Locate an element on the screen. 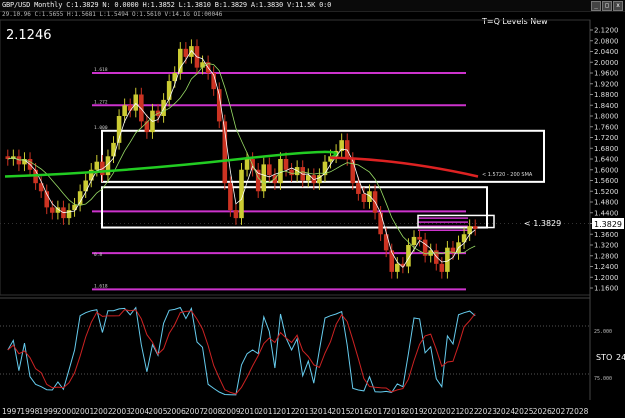  price-tick-label: 1.2400 is located at coordinates (606, 267).